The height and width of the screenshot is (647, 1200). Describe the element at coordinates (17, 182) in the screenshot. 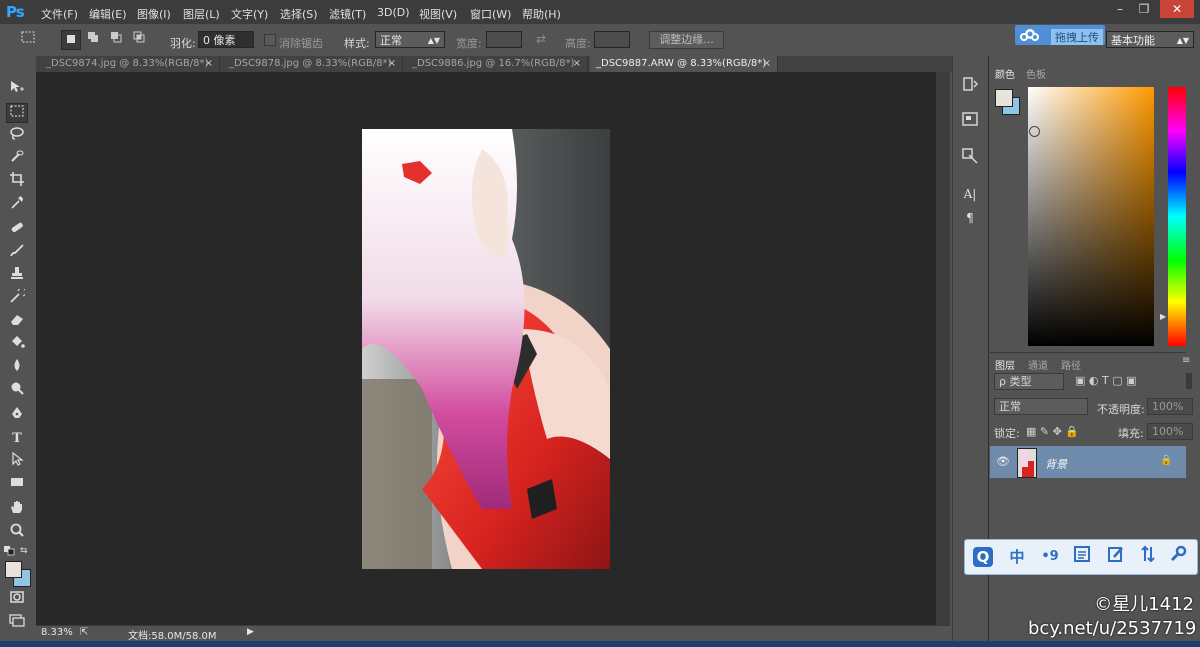

I see `crop-tool-icon` at that location.